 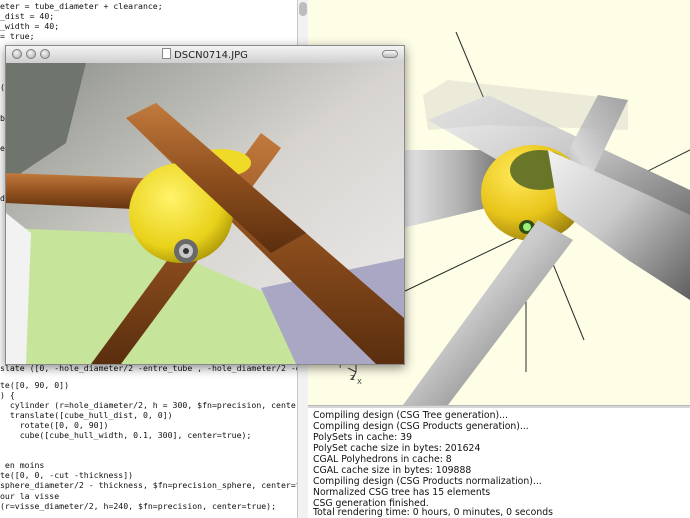 I want to click on code-line: _dist = 40;, so click(x=27, y=16).